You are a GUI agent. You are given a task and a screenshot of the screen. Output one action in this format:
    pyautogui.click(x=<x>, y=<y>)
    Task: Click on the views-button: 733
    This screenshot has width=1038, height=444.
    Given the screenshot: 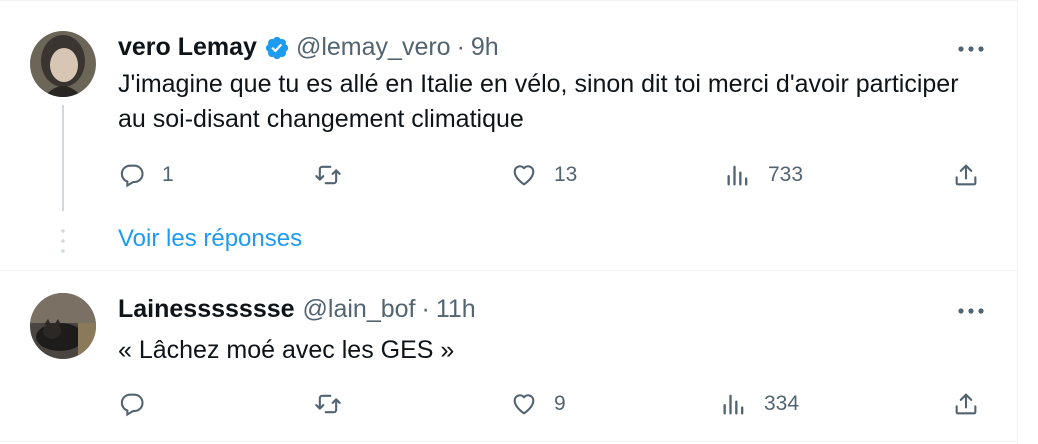 What is the action you would take?
    pyautogui.click(x=763, y=175)
    